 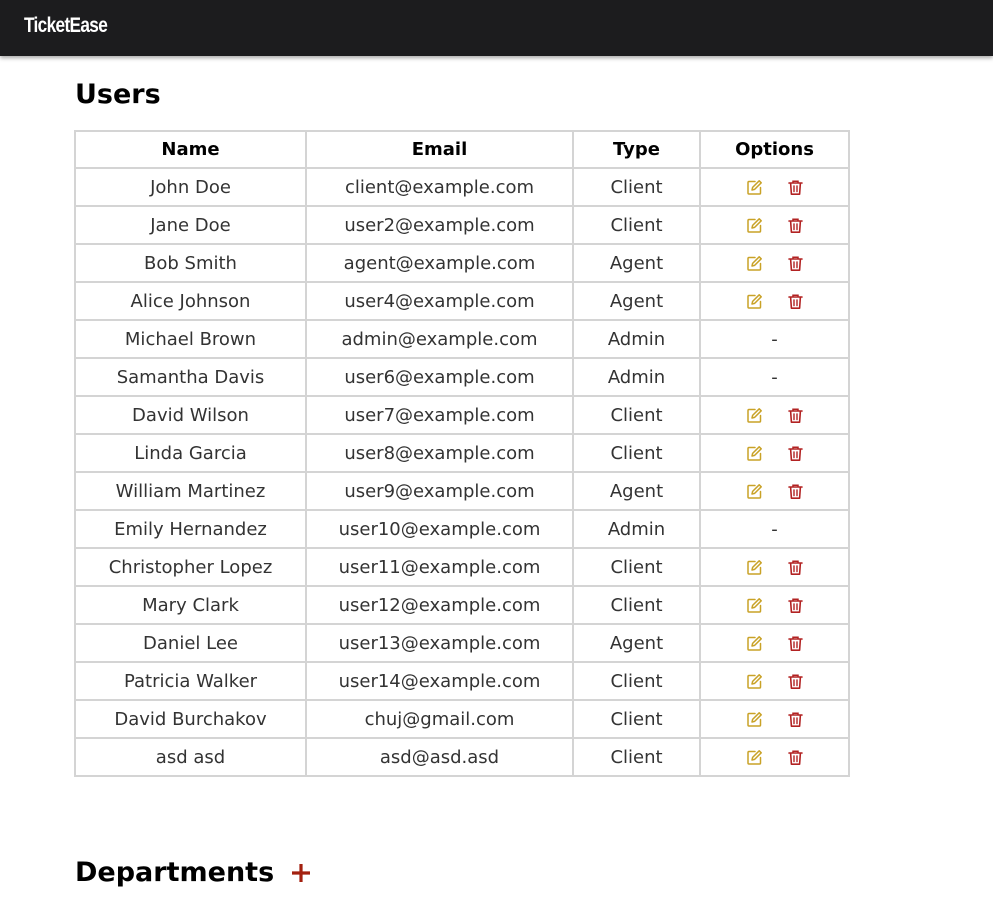 I want to click on user-name-cell: asd asd, so click(x=190, y=757).